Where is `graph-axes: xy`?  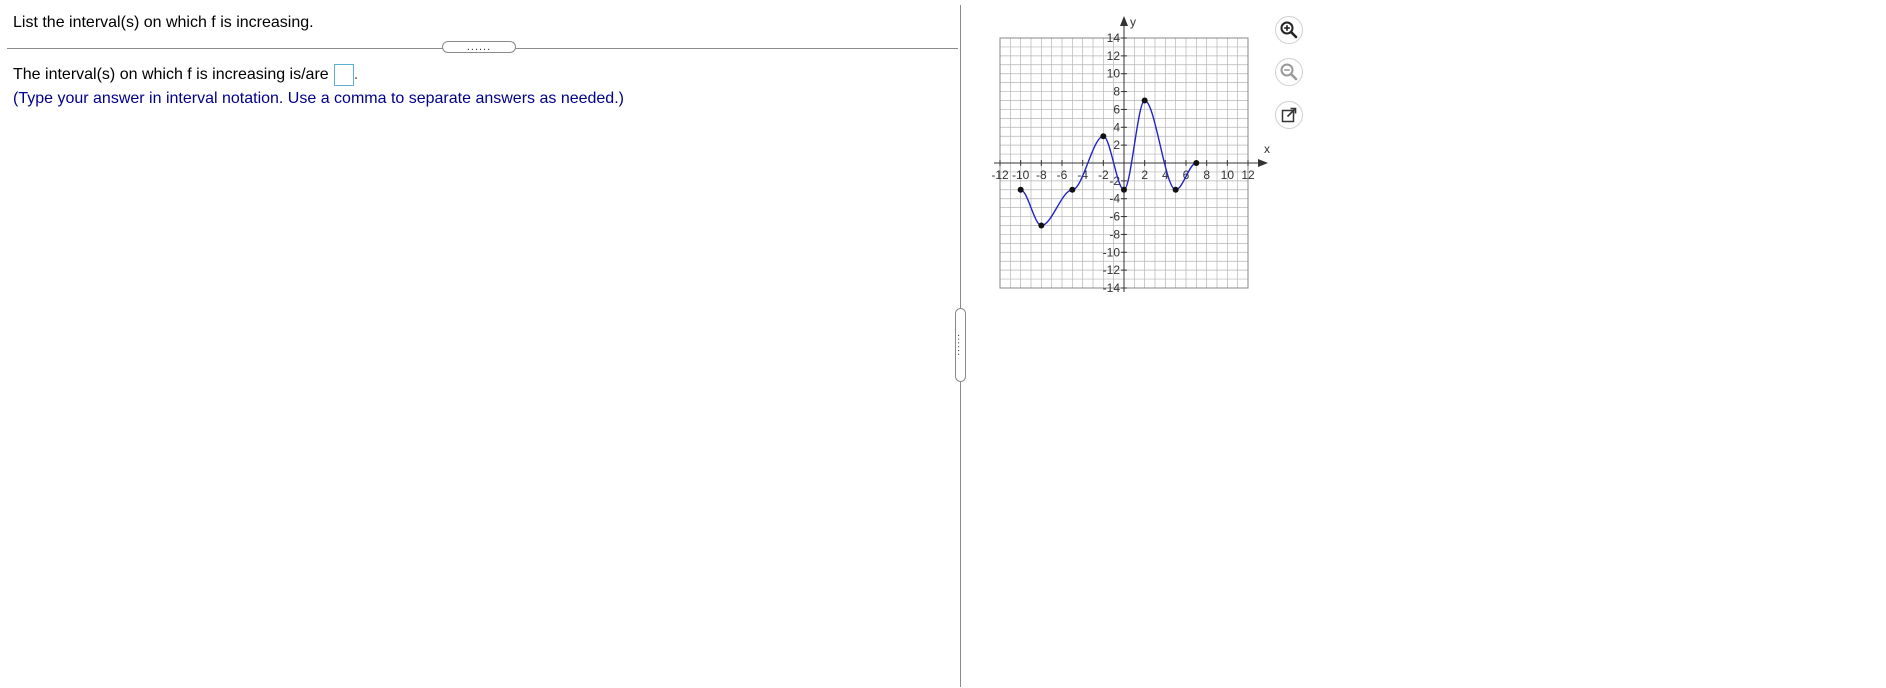 graph-axes: xy is located at coordinates (1132, 153).